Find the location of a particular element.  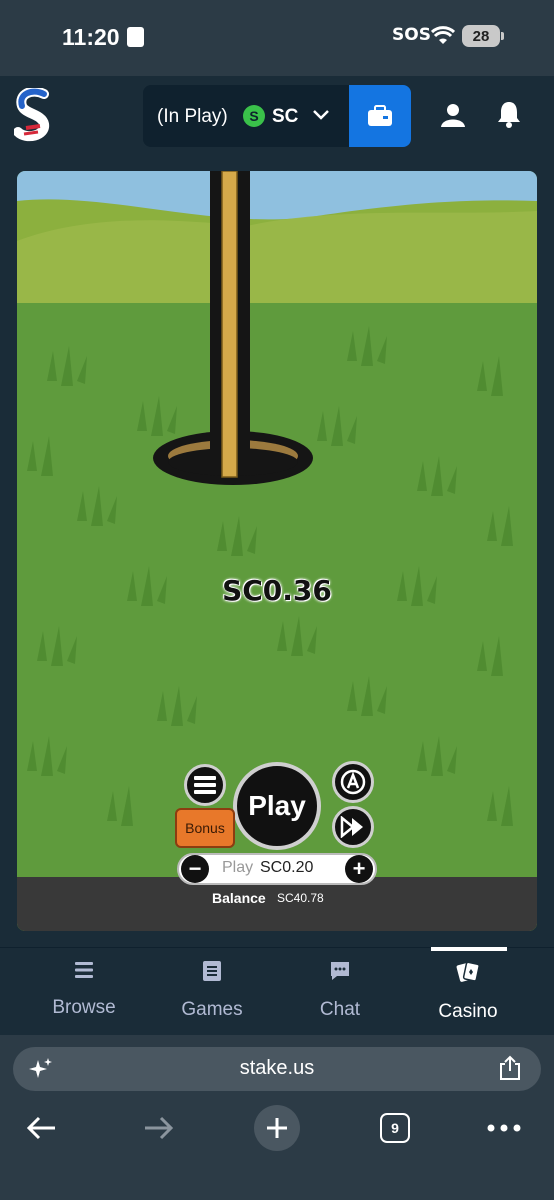

wifi-icon is located at coordinates (443, 38).